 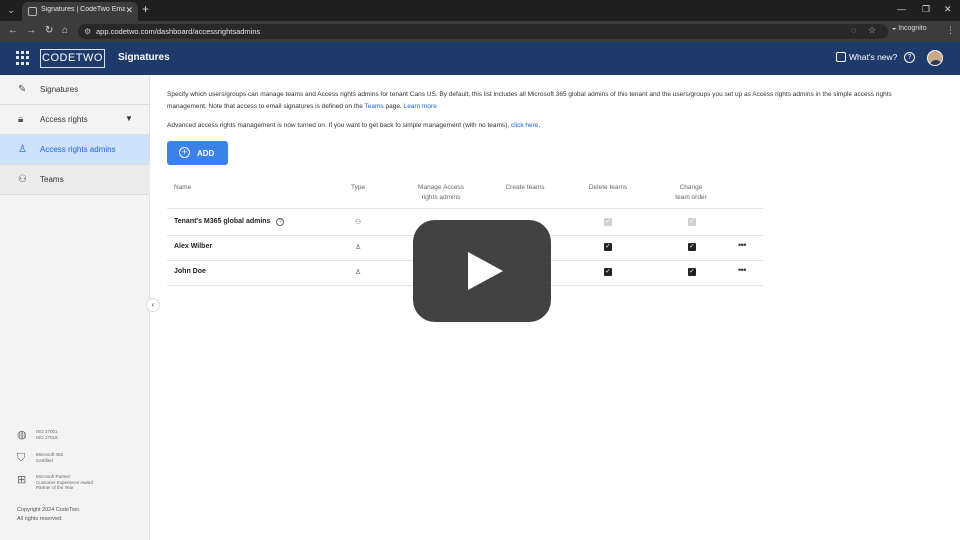 I want to click on window-close-icon: ✕, so click(x=948, y=9).